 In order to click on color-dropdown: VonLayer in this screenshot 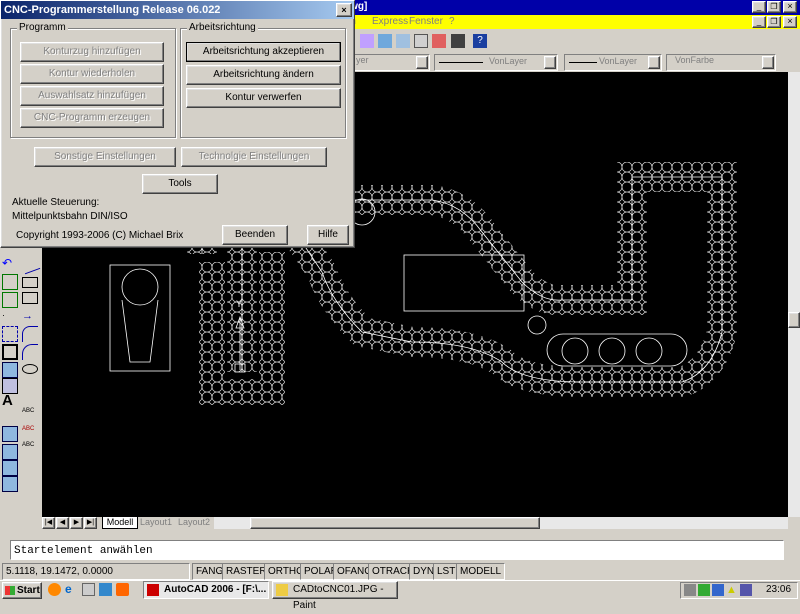, I will do `click(496, 62)`.